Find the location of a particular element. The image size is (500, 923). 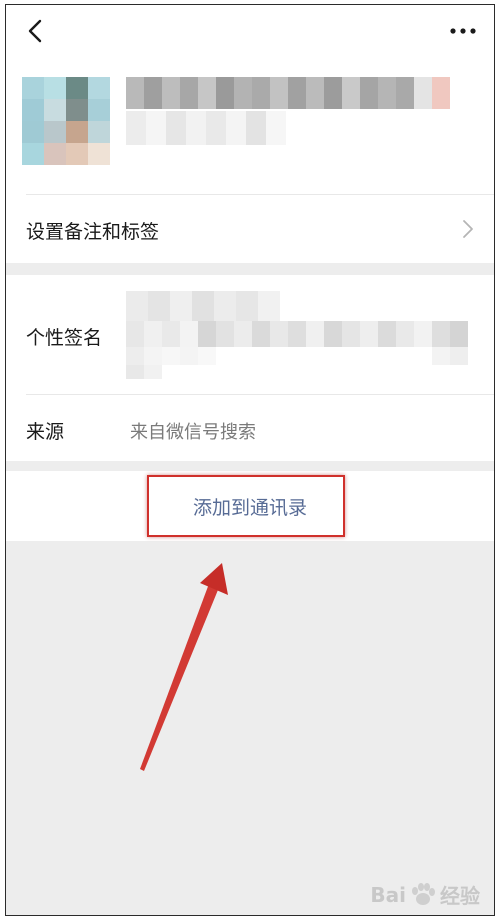

signature-label: 个性签名 is located at coordinates (64, 338).